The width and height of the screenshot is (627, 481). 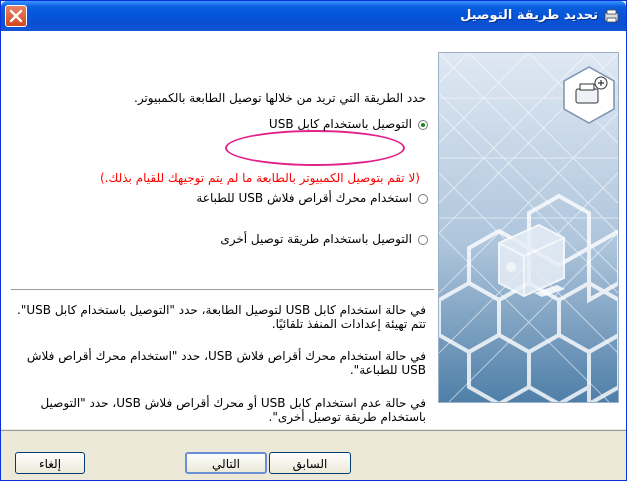 I want to click on option-usb-cable: التوصيل باستخدام كابل USB, so click(x=348, y=124).